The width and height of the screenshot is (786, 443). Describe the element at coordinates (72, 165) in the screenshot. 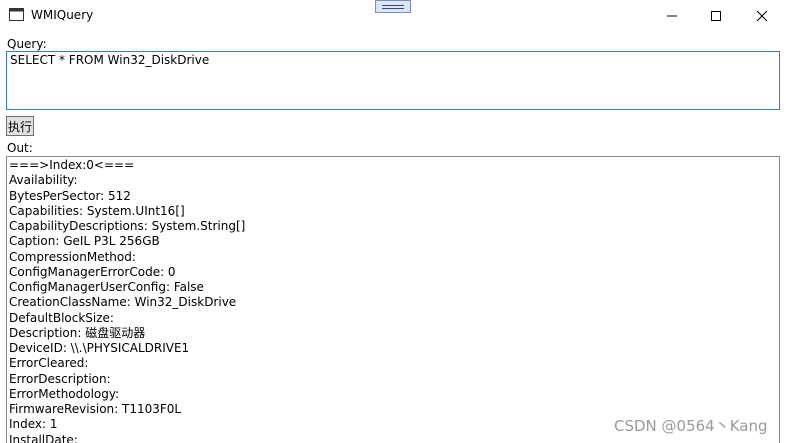

I see `output-line: ===>Index:0<===` at that location.